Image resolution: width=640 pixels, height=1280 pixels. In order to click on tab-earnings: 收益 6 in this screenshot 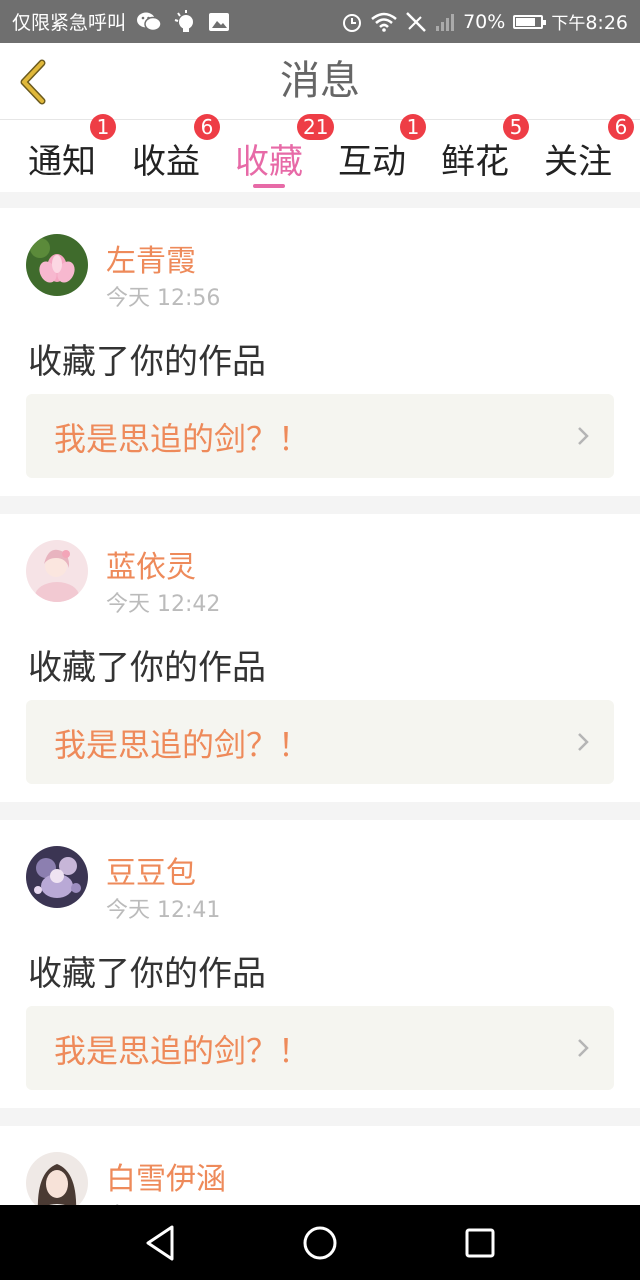, I will do `click(167, 153)`.